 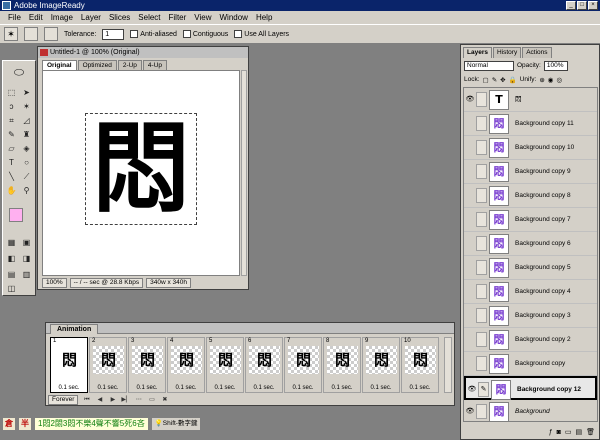 What do you see at coordinates (477, 52) in the screenshot?
I see `tab-layers: Layers` at bounding box center [477, 52].